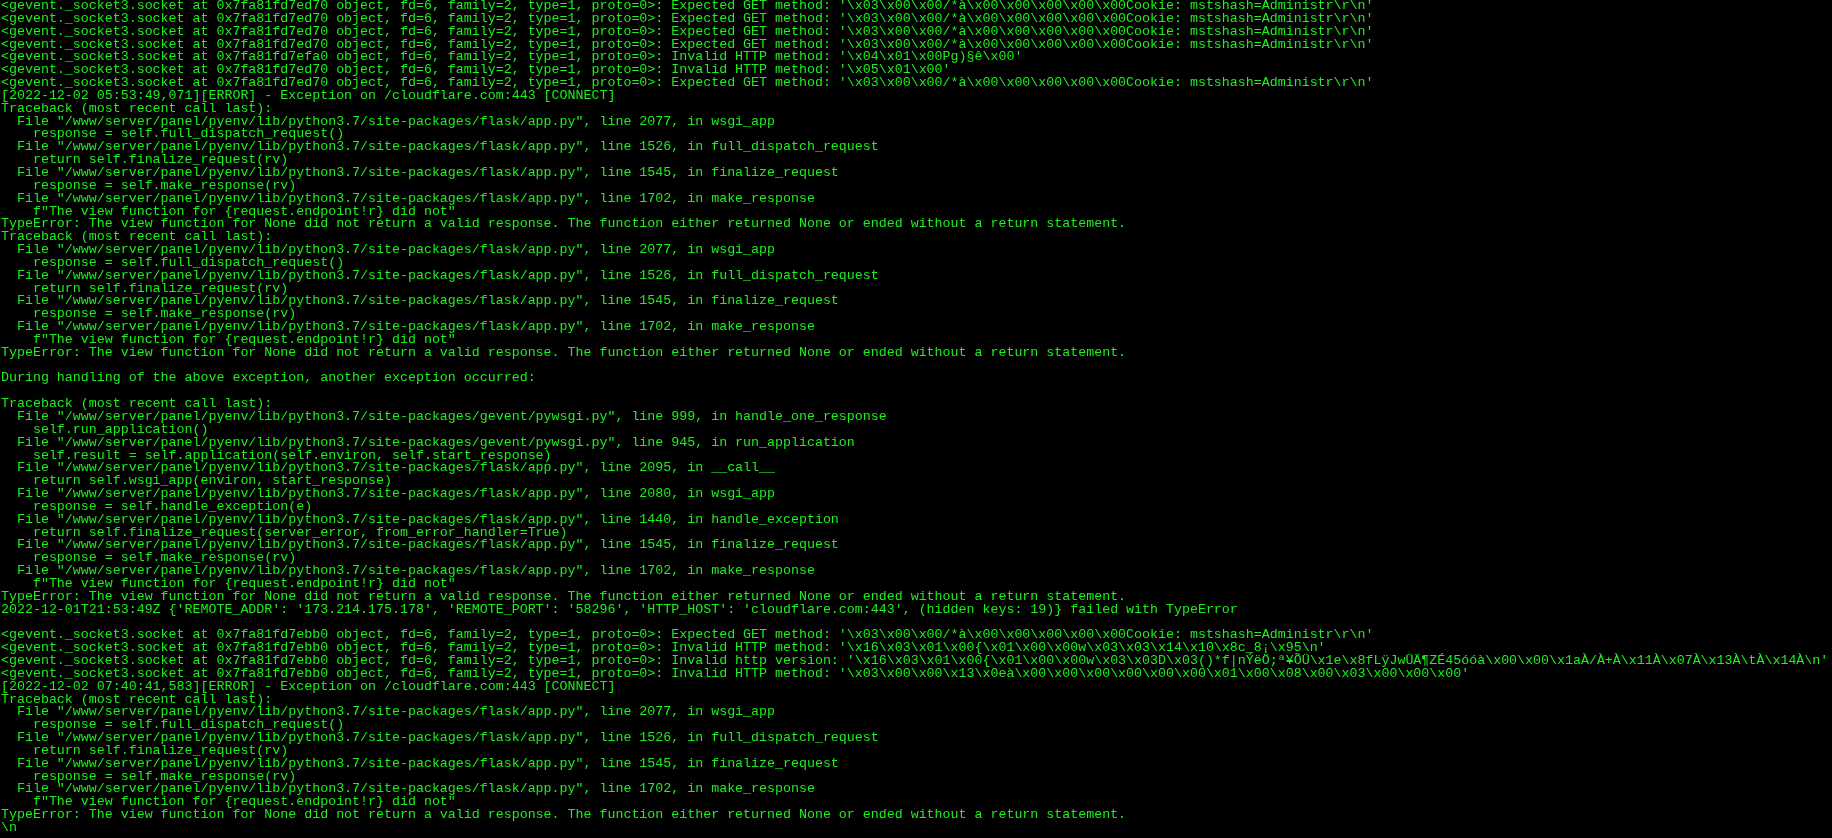  What do you see at coordinates (620, 610) in the screenshot?
I see `log-line: 2022-12-01T21:53:49Z {'REMOTE_ADDR': '173.214.175.178', 'REMOTE_PORT': '58296', 'HTTP_HOST': 'cloudflare.com:443', (hidden keys: 19)} failed with TypeError` at bounding box center [620, 610].